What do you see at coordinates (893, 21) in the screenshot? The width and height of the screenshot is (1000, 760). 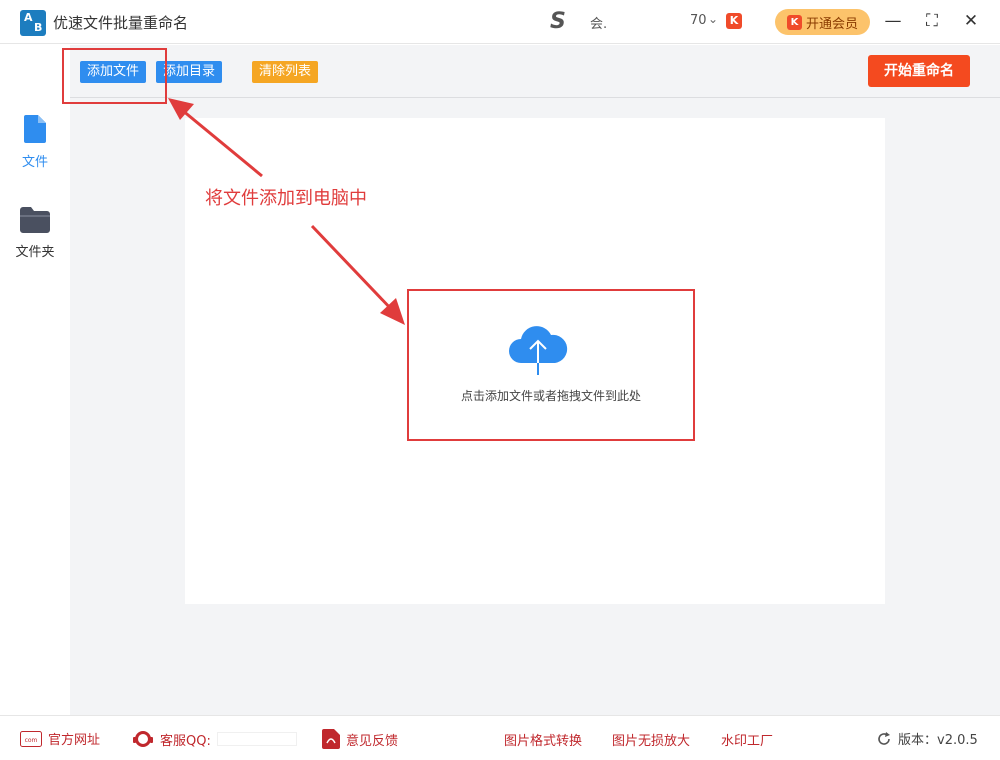 I see `minimize-button: —` at bounding box center [893, 21].